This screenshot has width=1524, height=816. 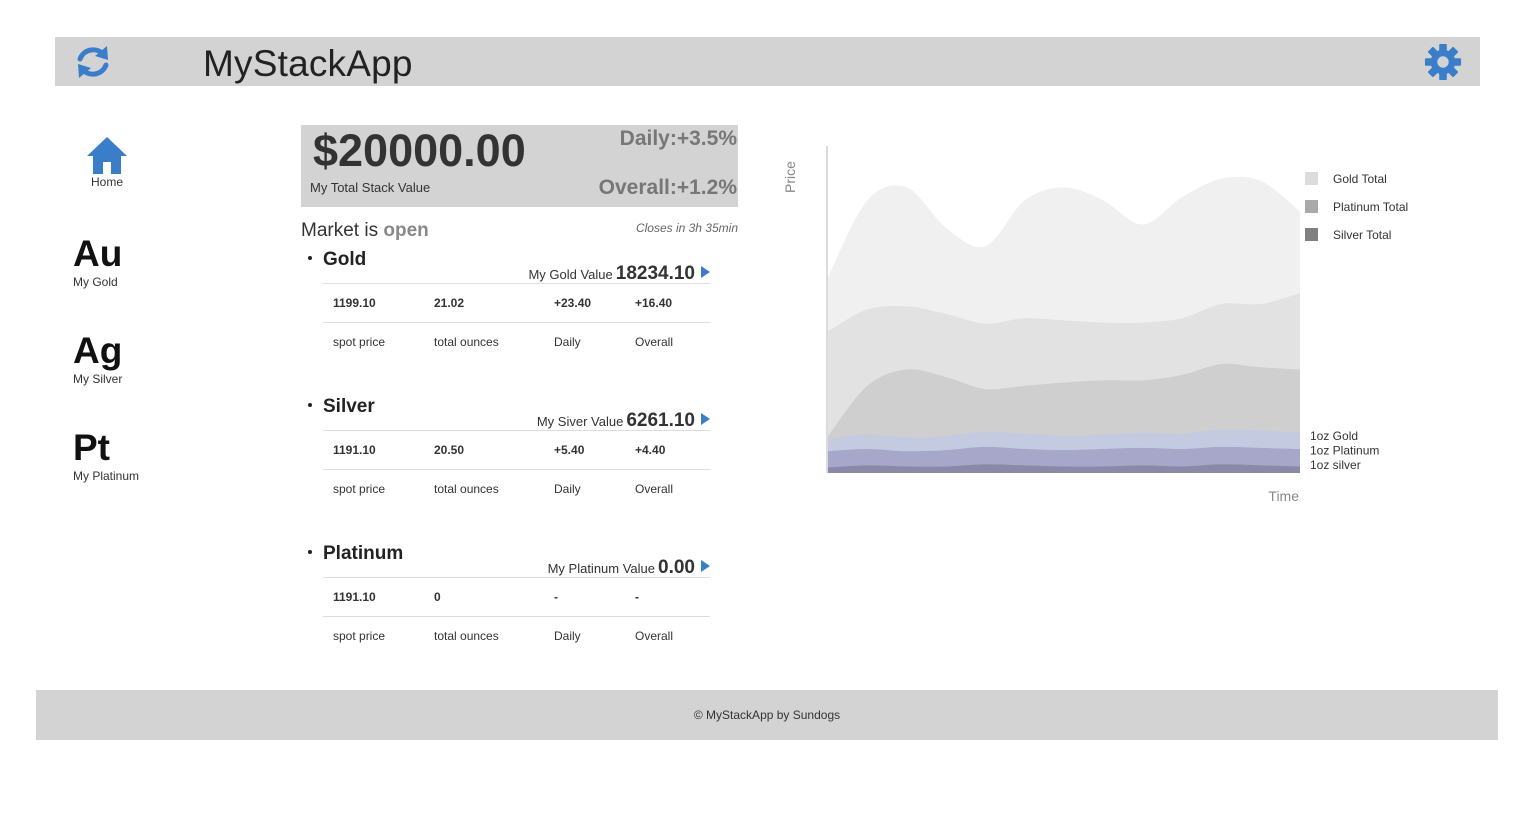 I want to click on sidebar-item-gold: Au My Gold, so click(x=97, y=262).